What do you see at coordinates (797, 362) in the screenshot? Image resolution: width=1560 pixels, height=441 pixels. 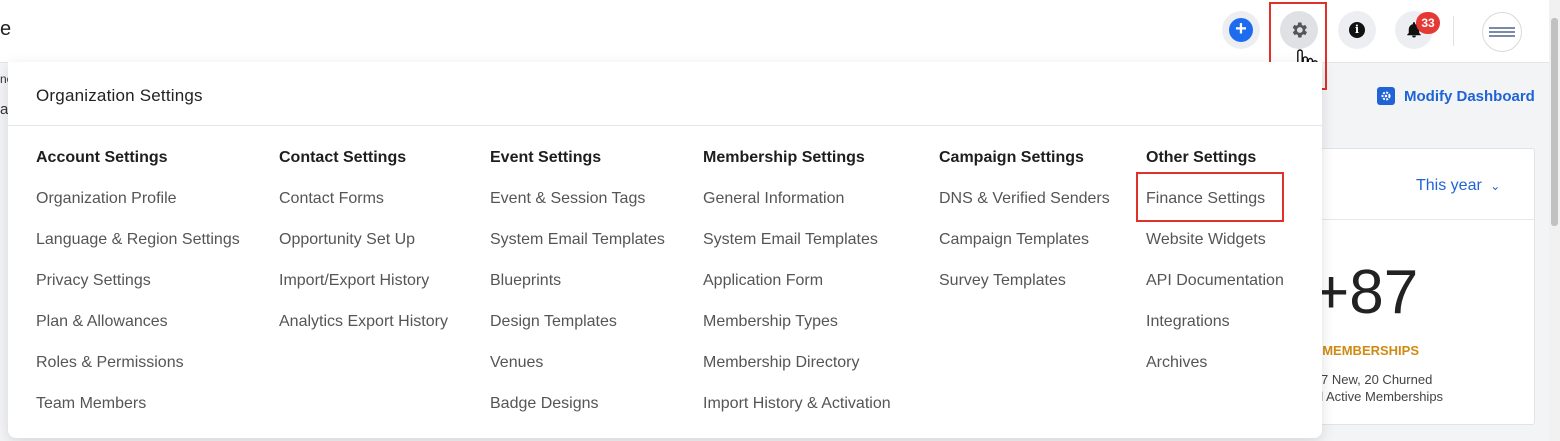 I see `menu-item-membership-directory: Membership Directory` at bounding box center [797, 362].